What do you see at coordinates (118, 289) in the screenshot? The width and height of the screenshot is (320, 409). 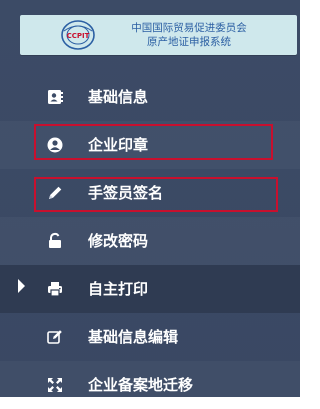 I see `menu-item-label: 自主打印` at bounding box center [118, 289].